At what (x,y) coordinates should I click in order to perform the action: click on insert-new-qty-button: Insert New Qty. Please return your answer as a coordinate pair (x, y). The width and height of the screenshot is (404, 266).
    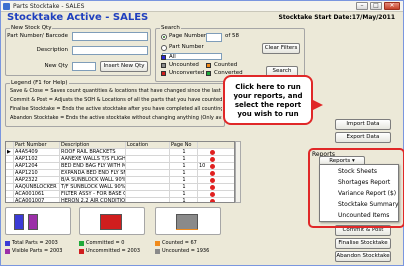
    Looking at the image, I should click on (124, 66).